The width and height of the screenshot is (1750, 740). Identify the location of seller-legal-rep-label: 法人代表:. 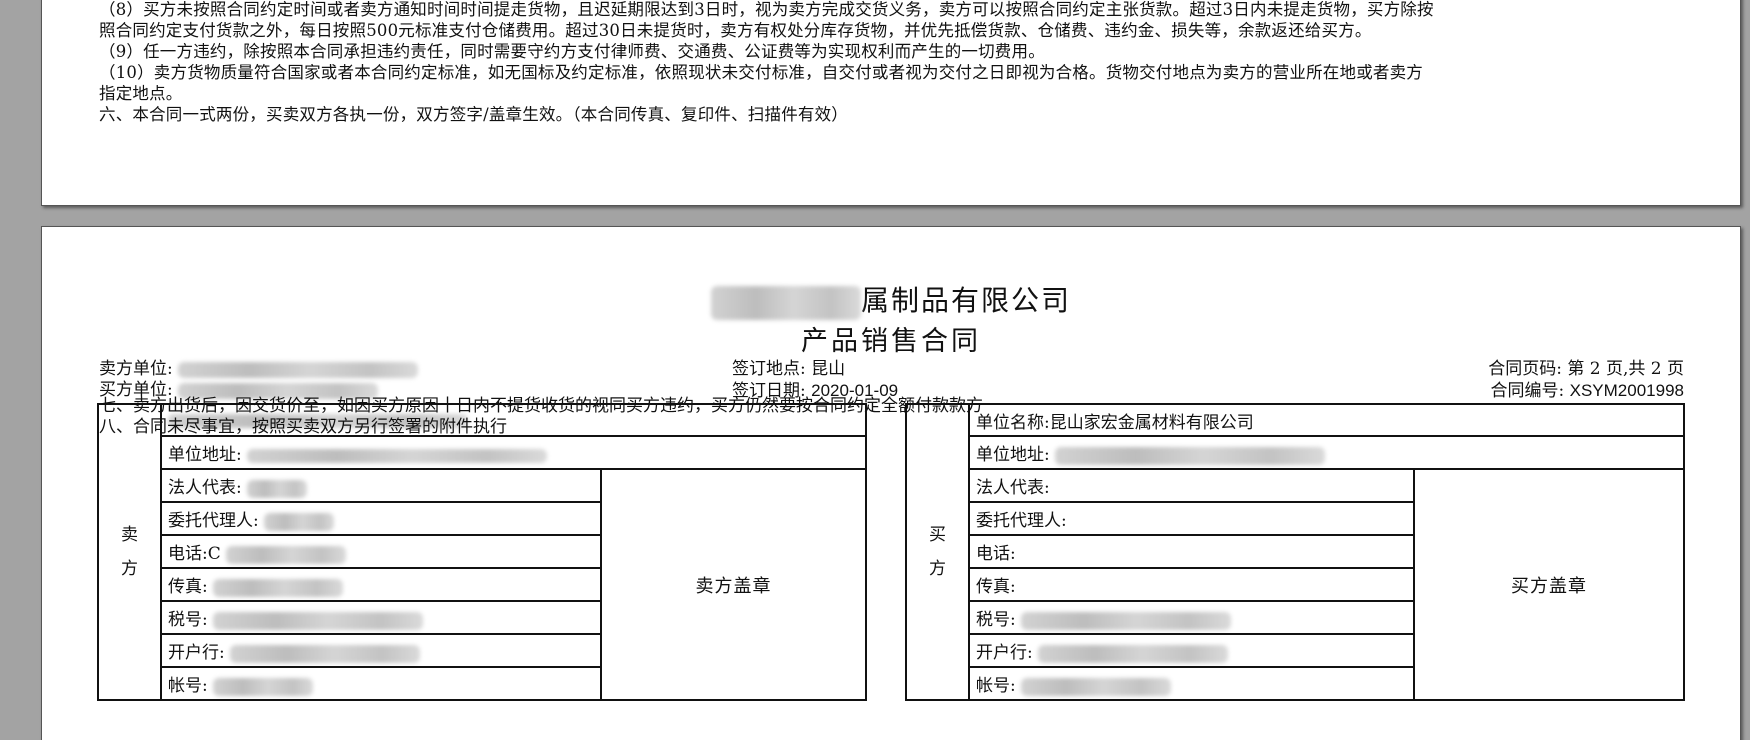
(205, 488).